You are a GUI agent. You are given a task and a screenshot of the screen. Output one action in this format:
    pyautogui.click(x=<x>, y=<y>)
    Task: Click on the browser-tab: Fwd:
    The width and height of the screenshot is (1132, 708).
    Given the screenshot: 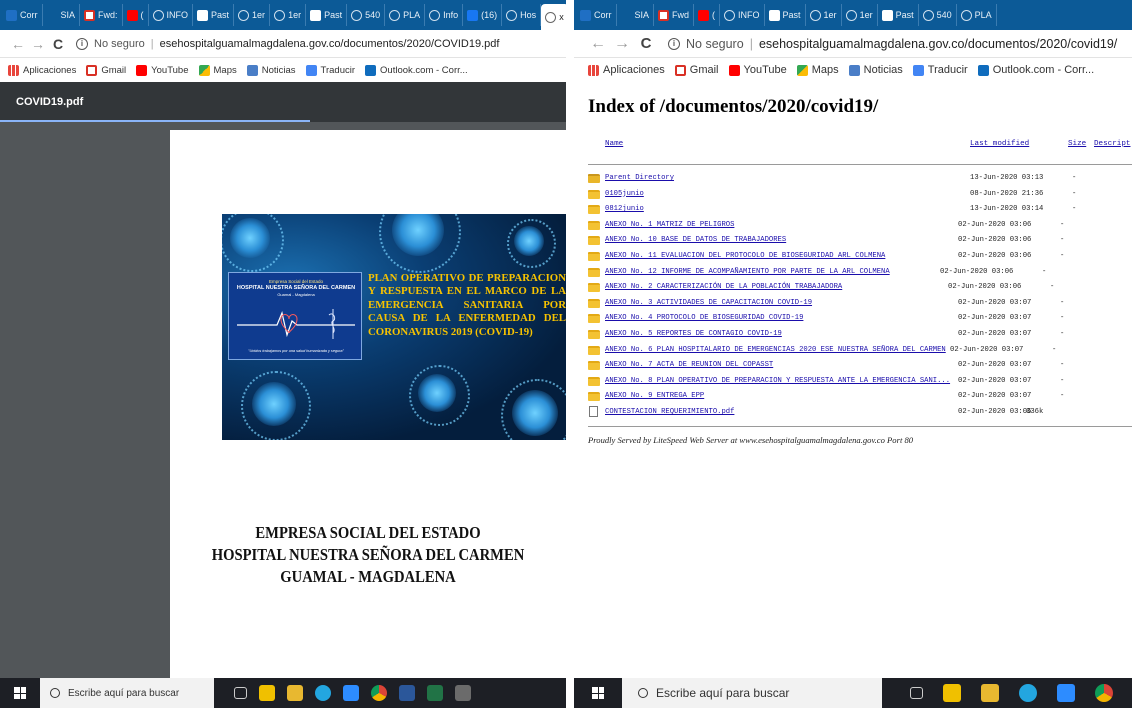 What is the action you would take?
    pyautogui.click(x=101, y=15)
    